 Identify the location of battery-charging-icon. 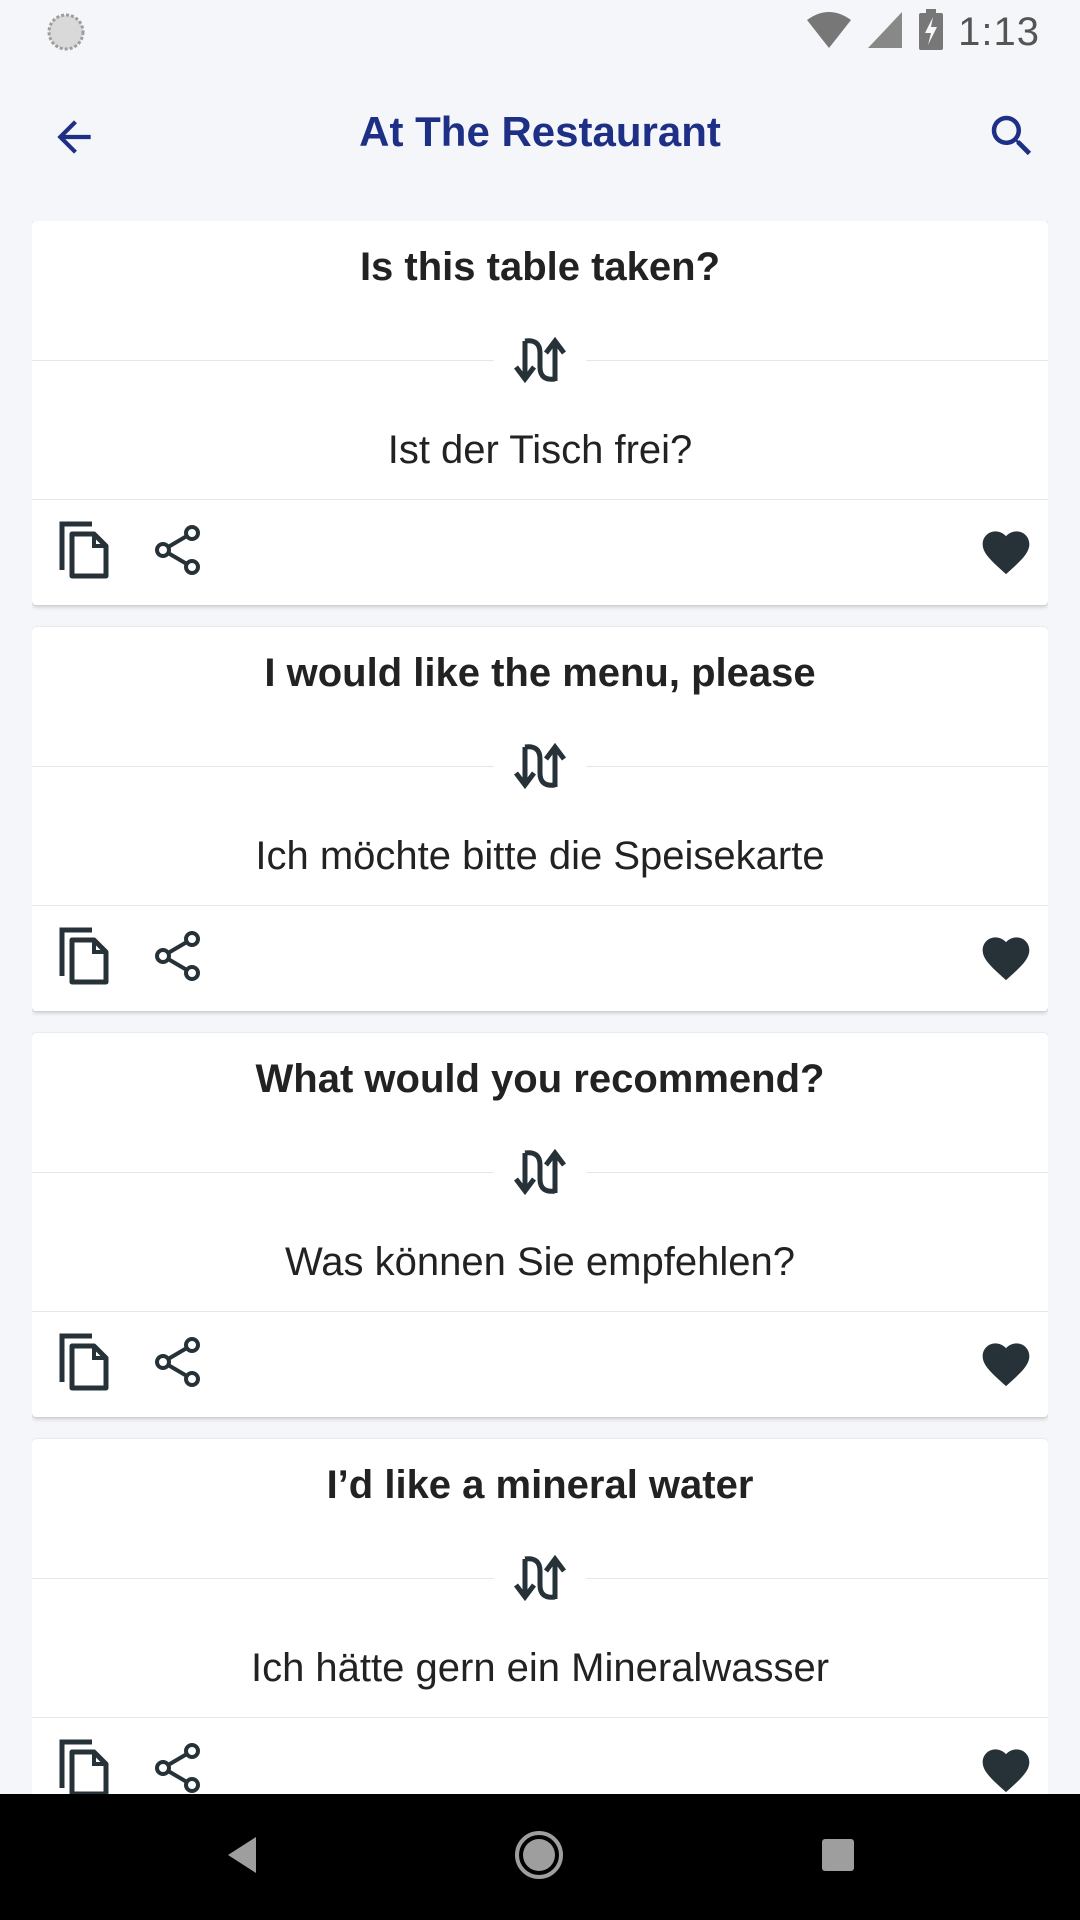
(931, 32).